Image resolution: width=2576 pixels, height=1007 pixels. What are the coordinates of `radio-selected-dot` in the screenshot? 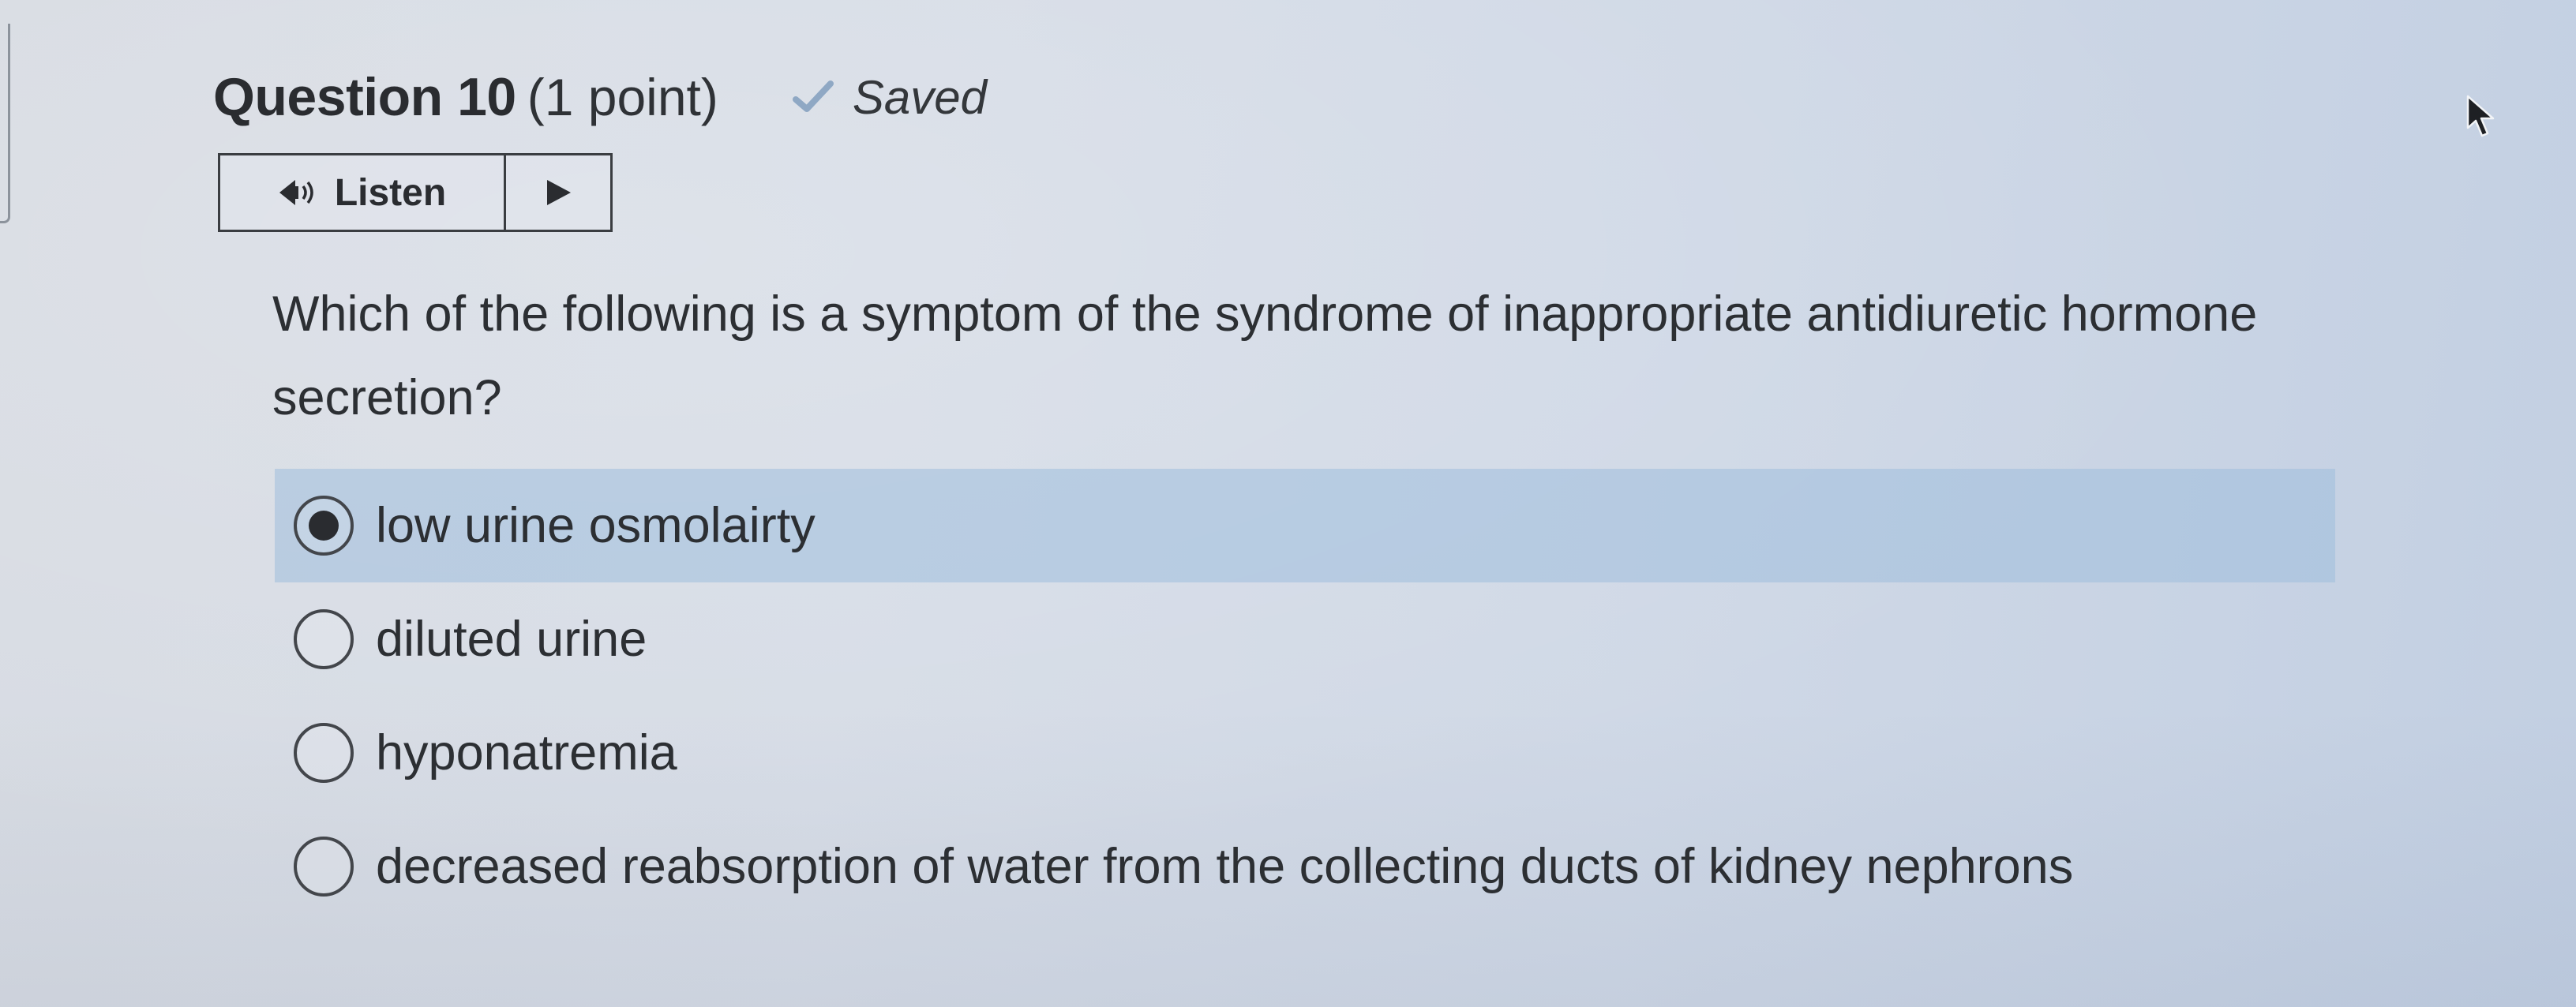 It's located at (324, 526).